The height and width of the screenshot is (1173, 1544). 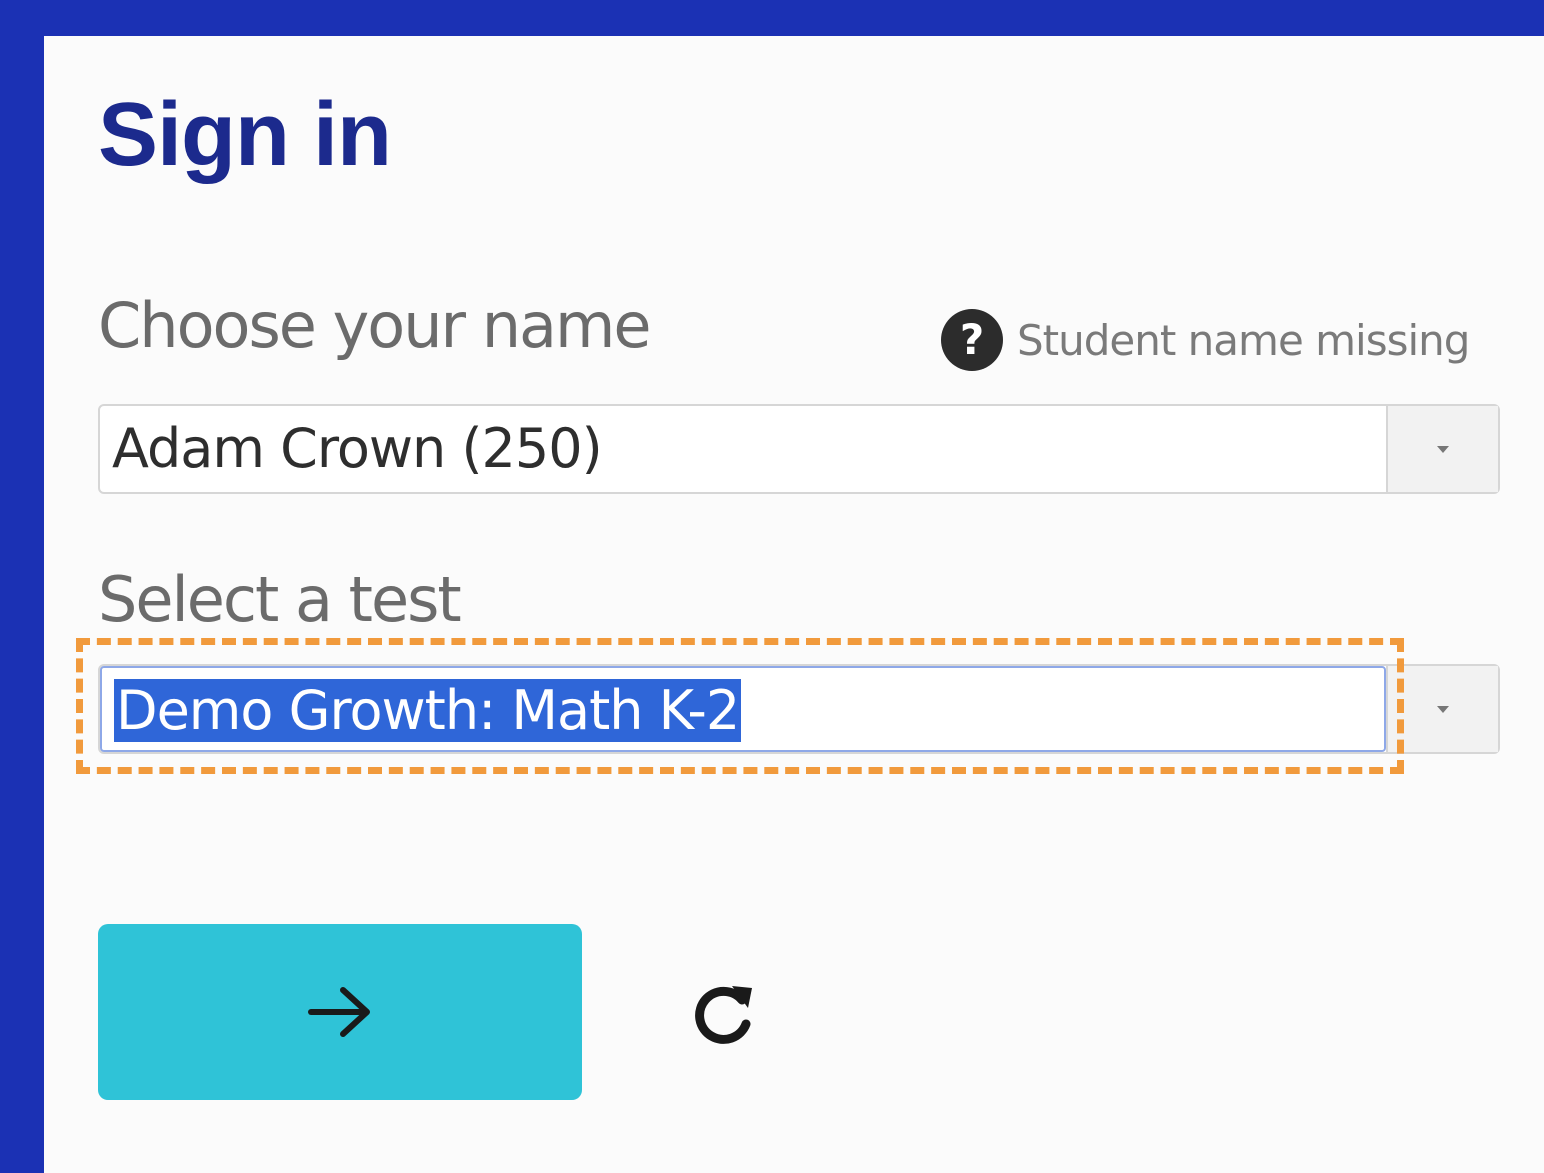 I want to click on name-dropdown-toggle, so click(x=1442, y=449).